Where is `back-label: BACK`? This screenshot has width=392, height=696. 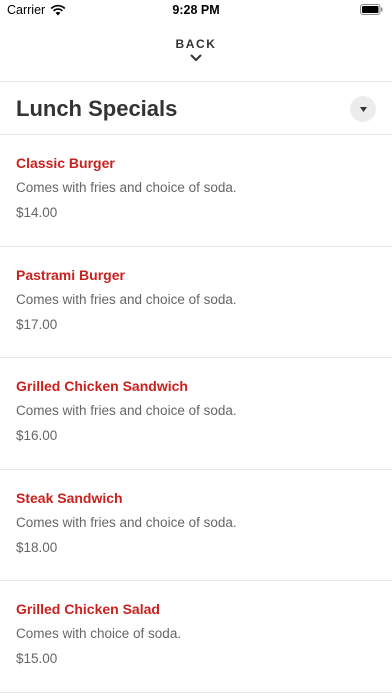 back-label: BACK is located at coordinates (196, 44).